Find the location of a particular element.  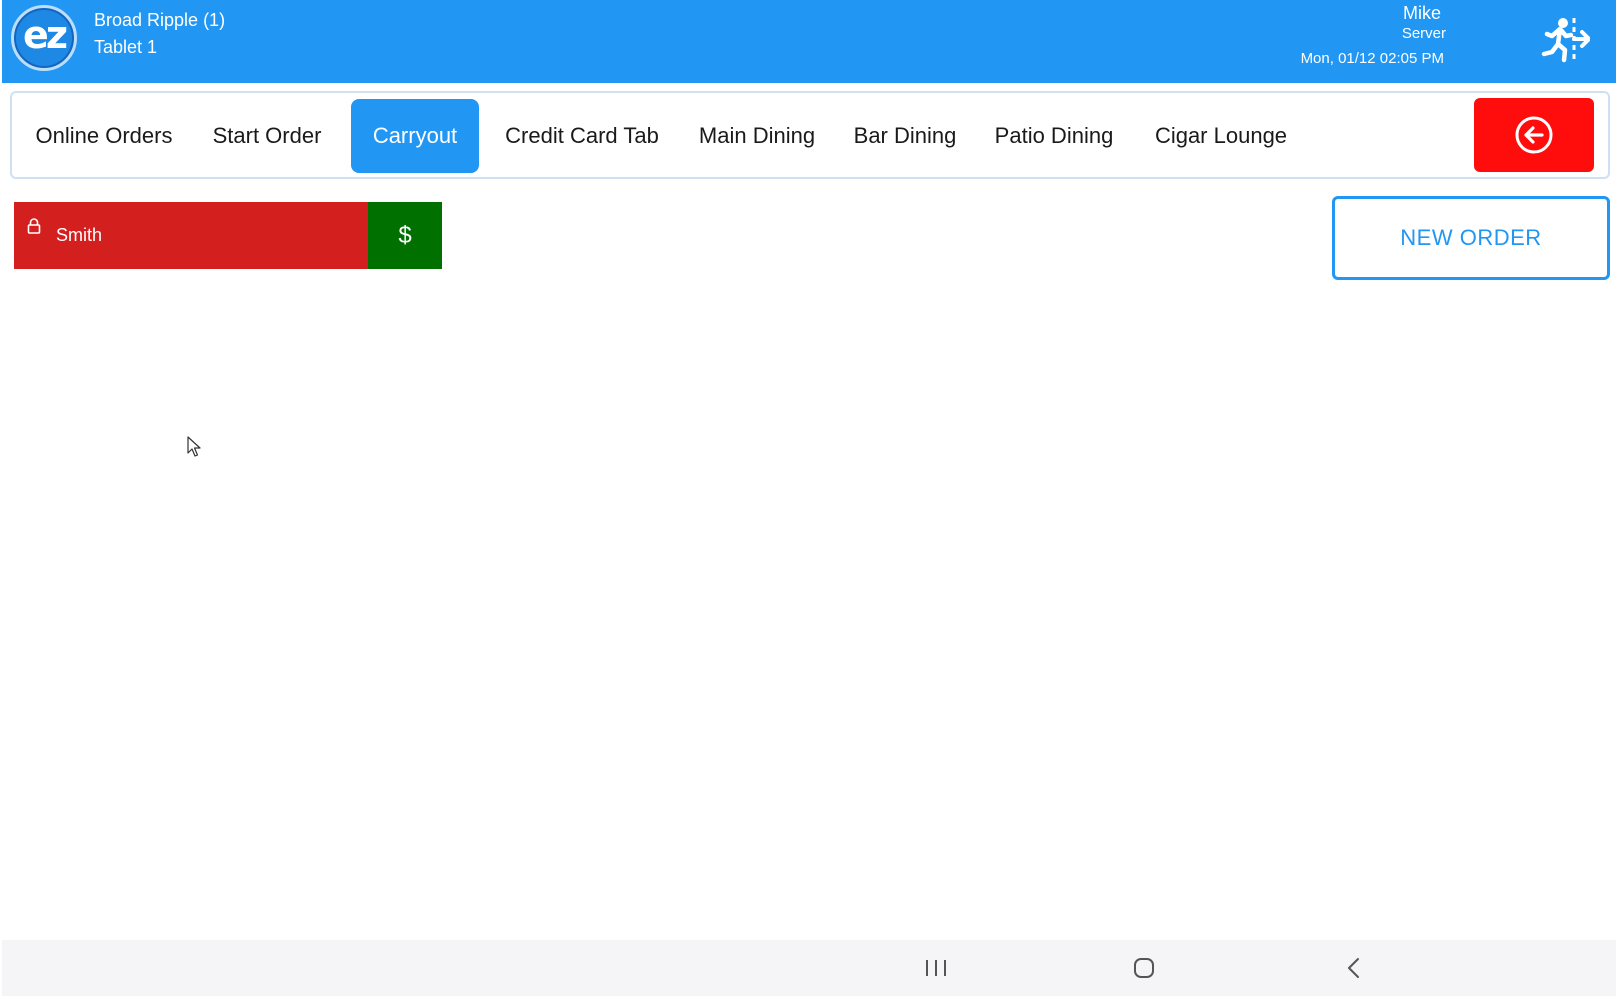

arrow-left-circle-icon is located at coordinates (1534, 135).